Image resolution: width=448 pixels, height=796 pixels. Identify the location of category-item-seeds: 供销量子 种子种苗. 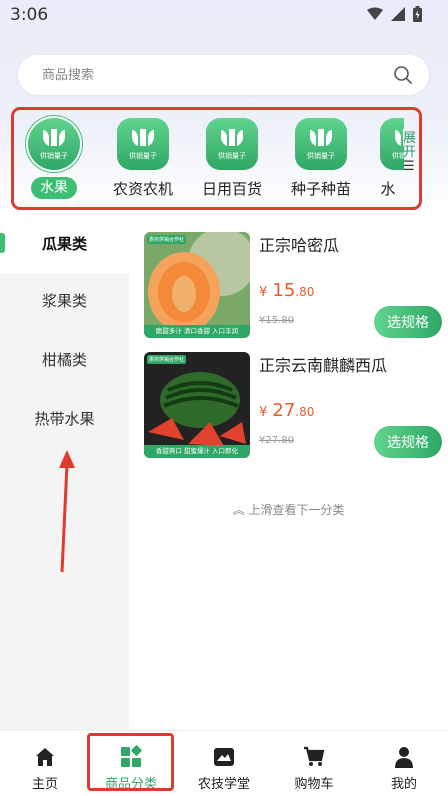
(321, 160).